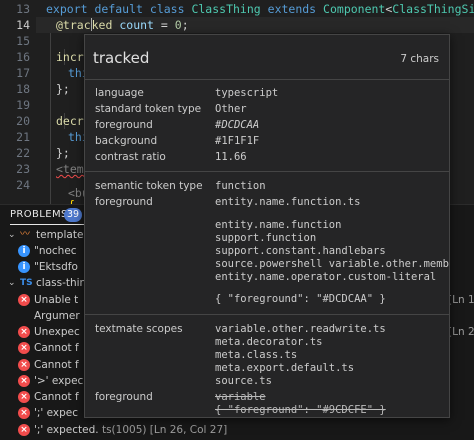 Image resolution: width=474 pixels, height=440 pixels. I want to click on token-text: tracked, so click(121, 58).